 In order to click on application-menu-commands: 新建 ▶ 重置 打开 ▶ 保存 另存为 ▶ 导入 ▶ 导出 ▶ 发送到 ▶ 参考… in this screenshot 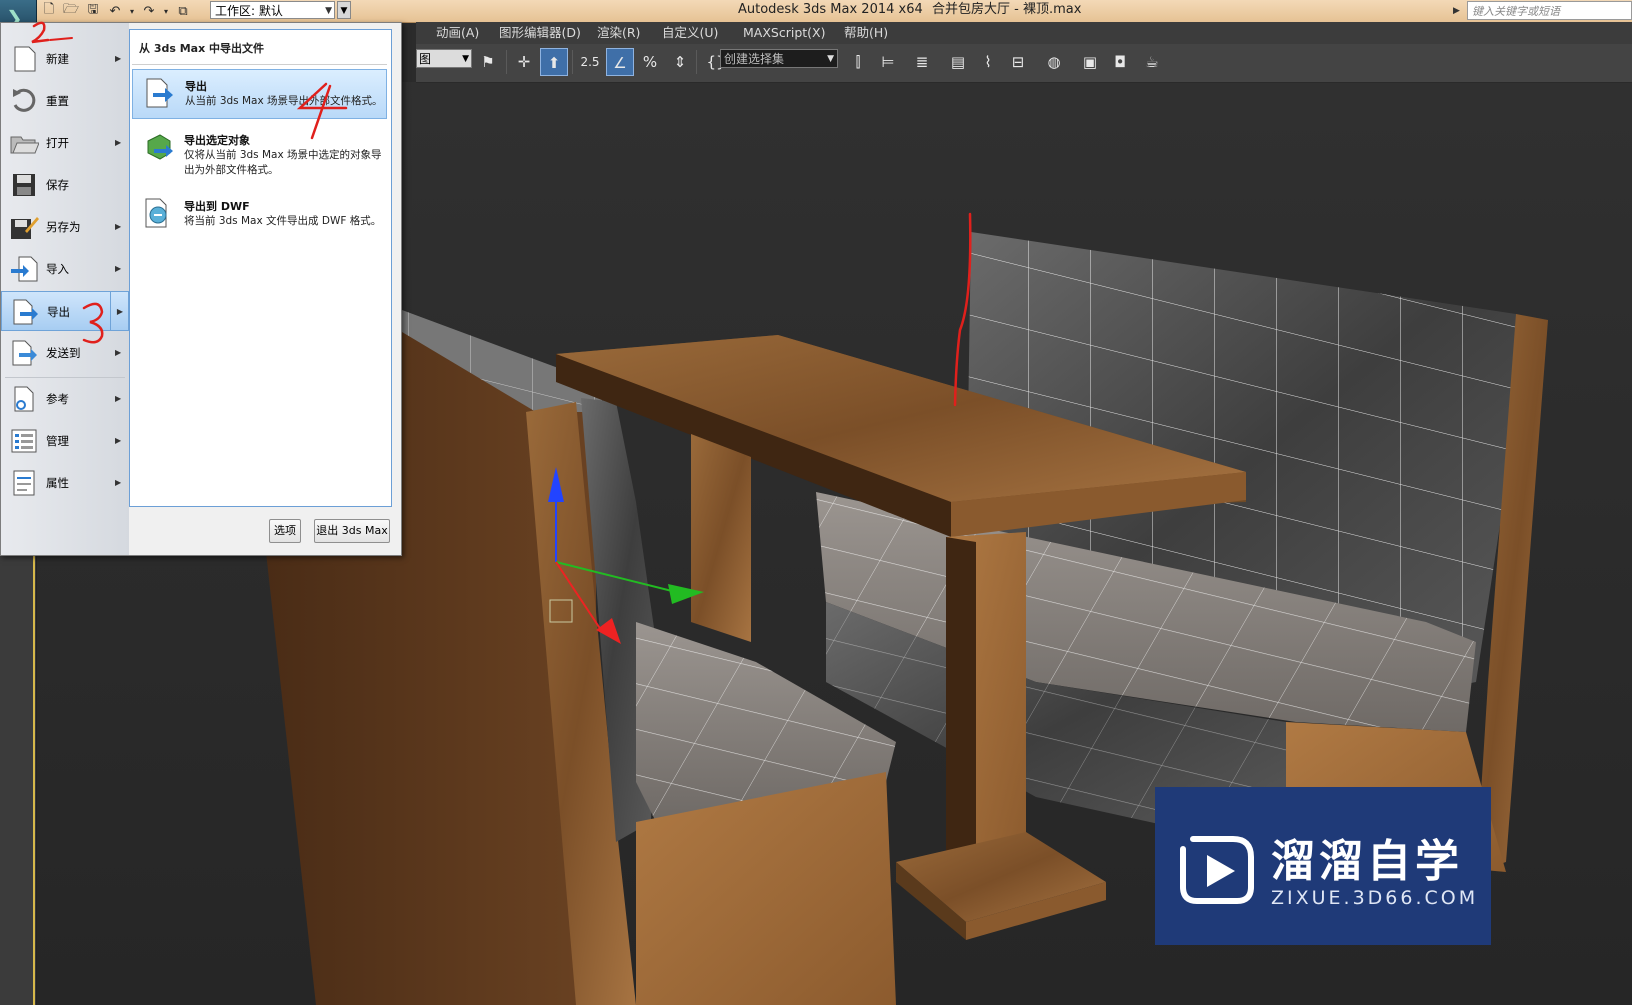, I will do `click(65, 289)`.